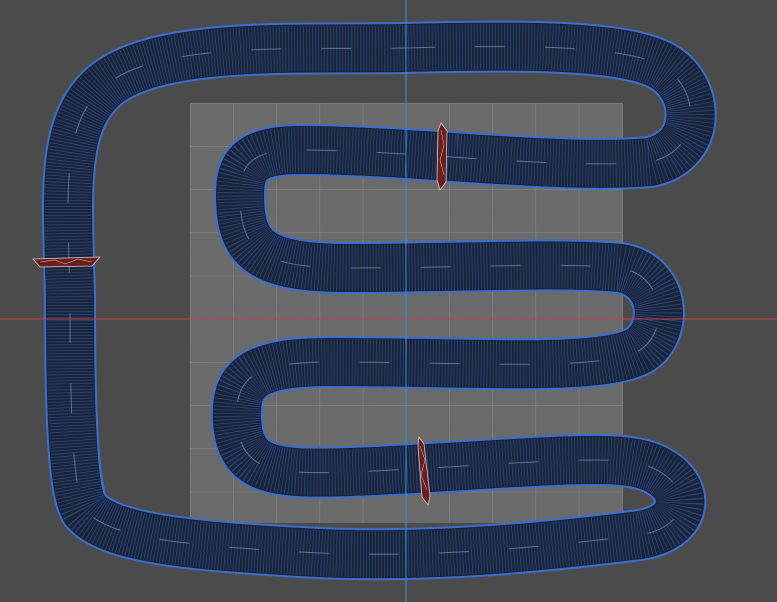 Image resolution: width=777 pixels, height=602 pixels. Describe the element at coordinates (442, 156) in the screenshot. I see `checkpoint-top` at that location.